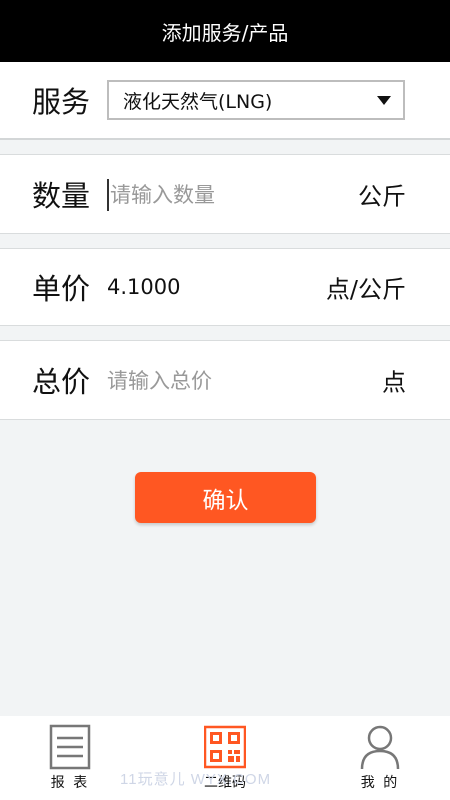 The height and width of the screenshot is (800, 450). What do you see at coordinates (380, 783) in the screenshot?
I see `tab-mine-label: 我 的` at bounding box center [380, 783].